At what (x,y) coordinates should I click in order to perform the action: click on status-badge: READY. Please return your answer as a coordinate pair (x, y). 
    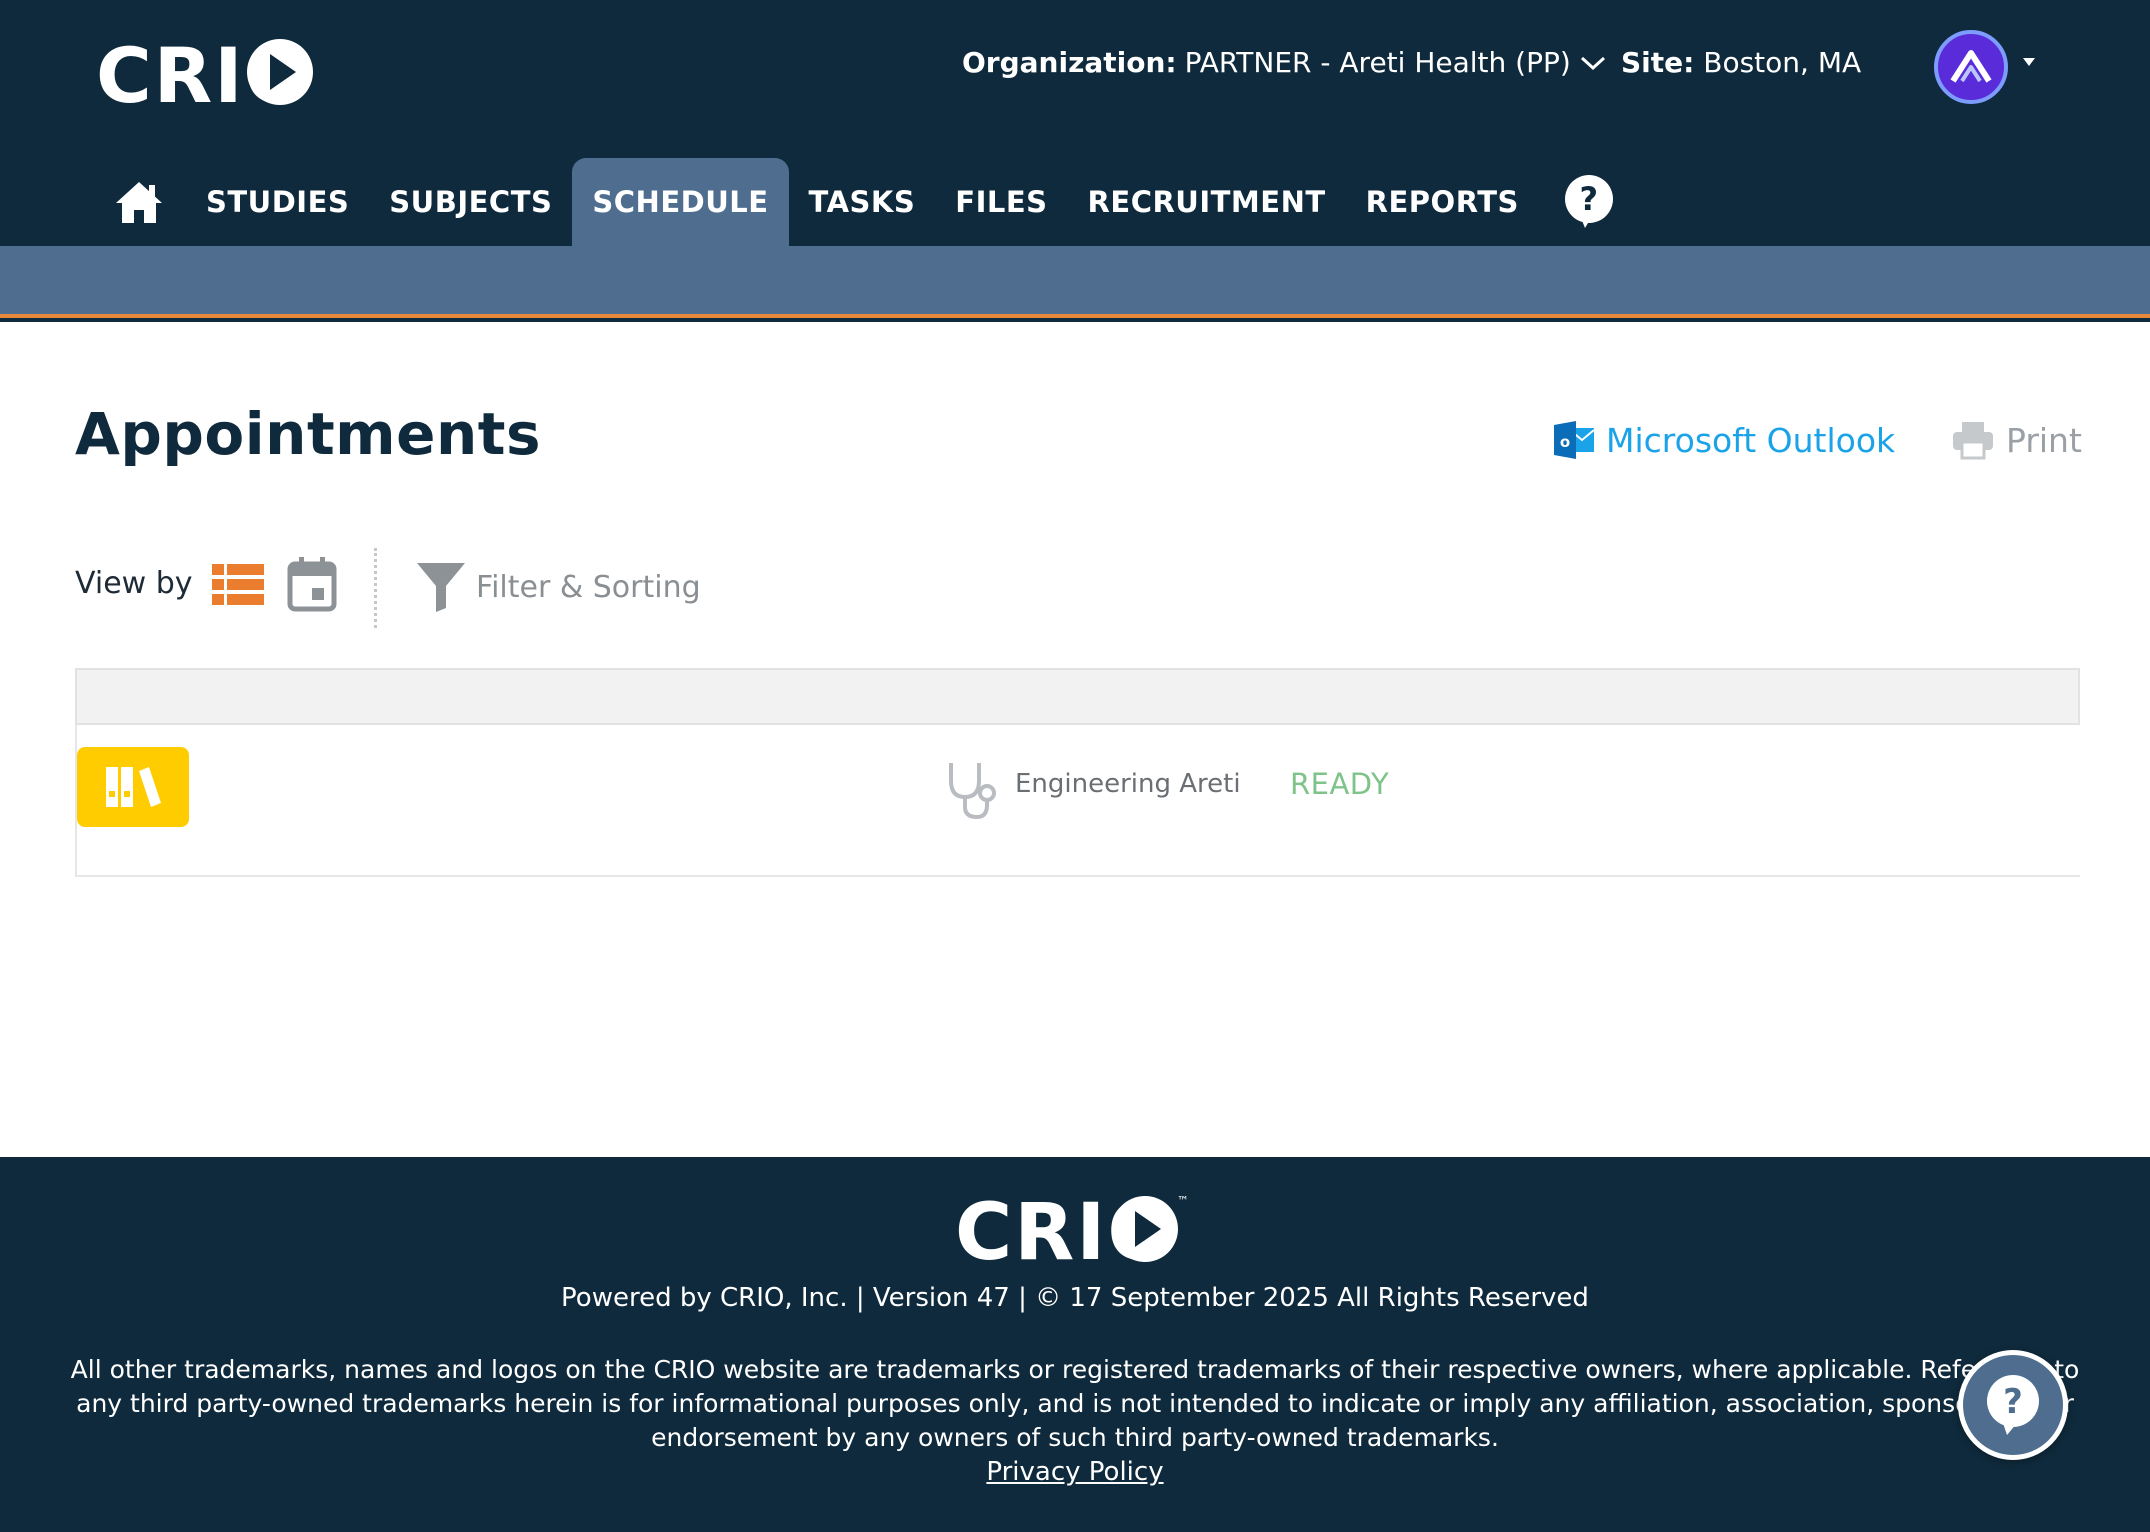
    Looking at the image, I should click on (1340, 784).